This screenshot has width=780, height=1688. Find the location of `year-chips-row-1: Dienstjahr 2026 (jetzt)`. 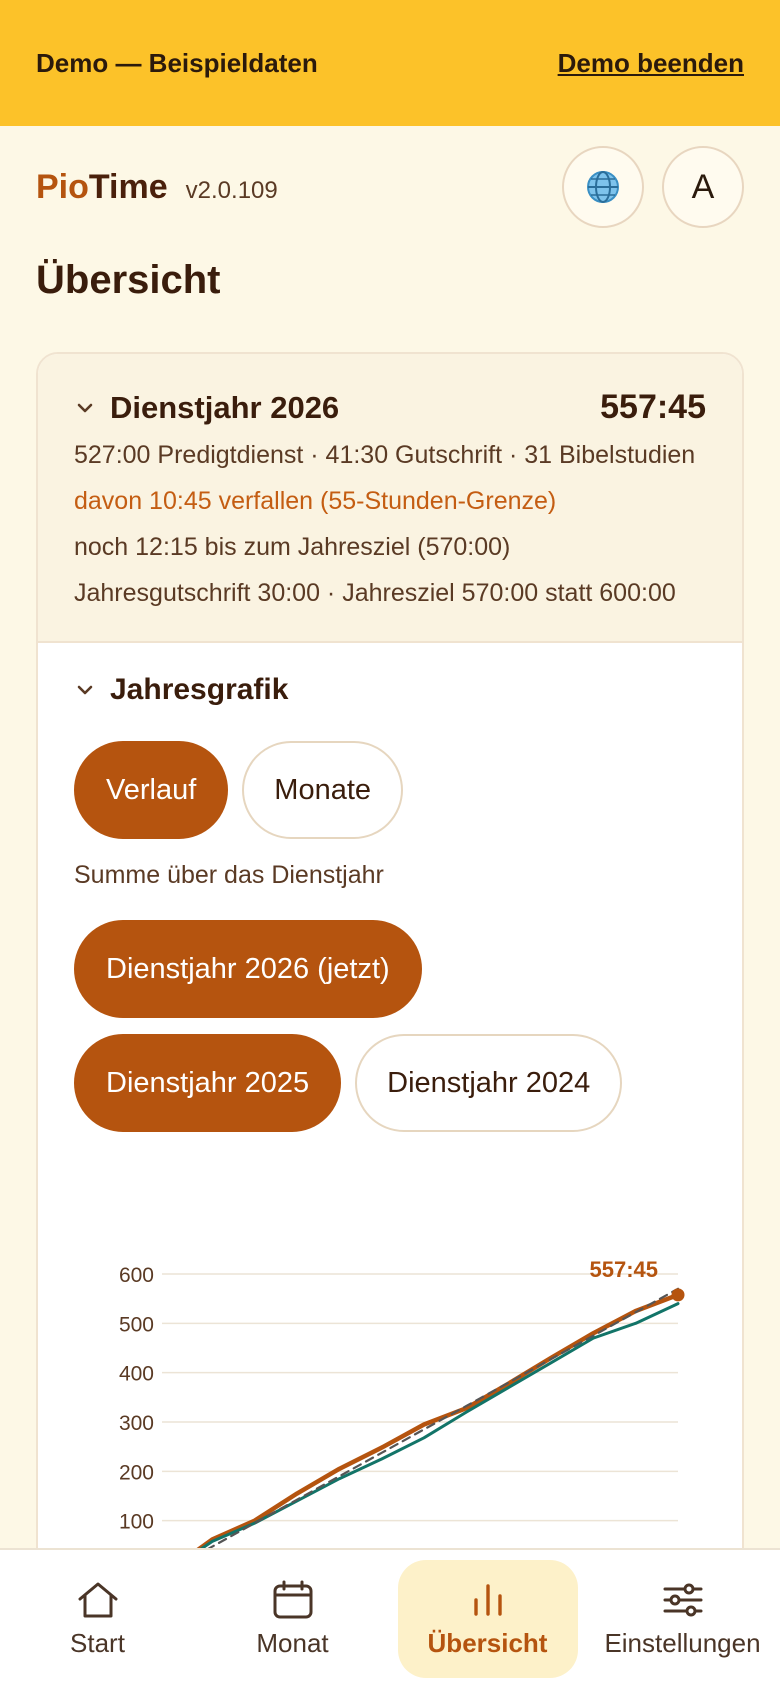

year-chips-row-1: Dienstjahr 2026 (jetzt) is located at coordinates (390, 969).